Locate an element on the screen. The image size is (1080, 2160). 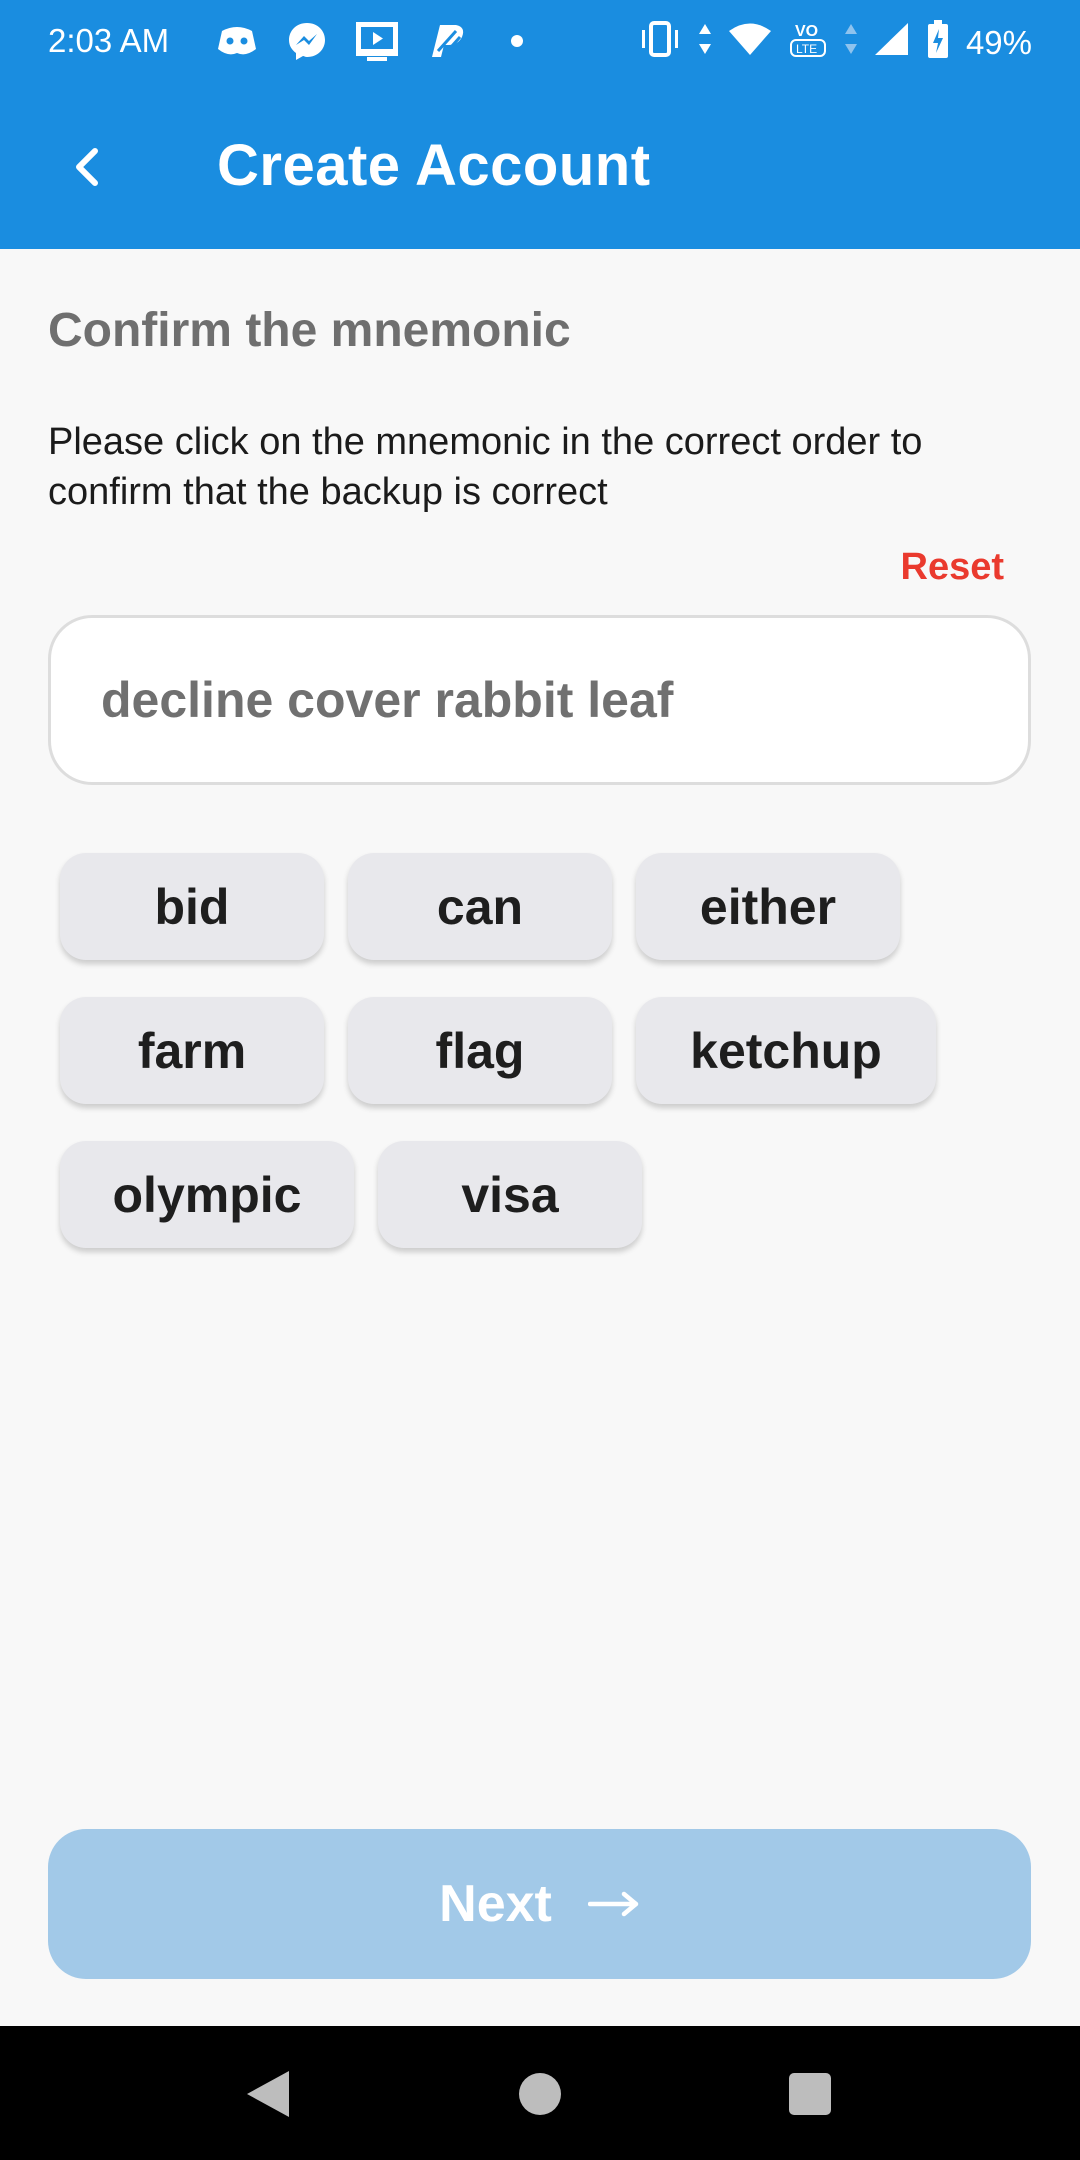
system-status: VO LTE 49% is located at coordinates (835, 43).